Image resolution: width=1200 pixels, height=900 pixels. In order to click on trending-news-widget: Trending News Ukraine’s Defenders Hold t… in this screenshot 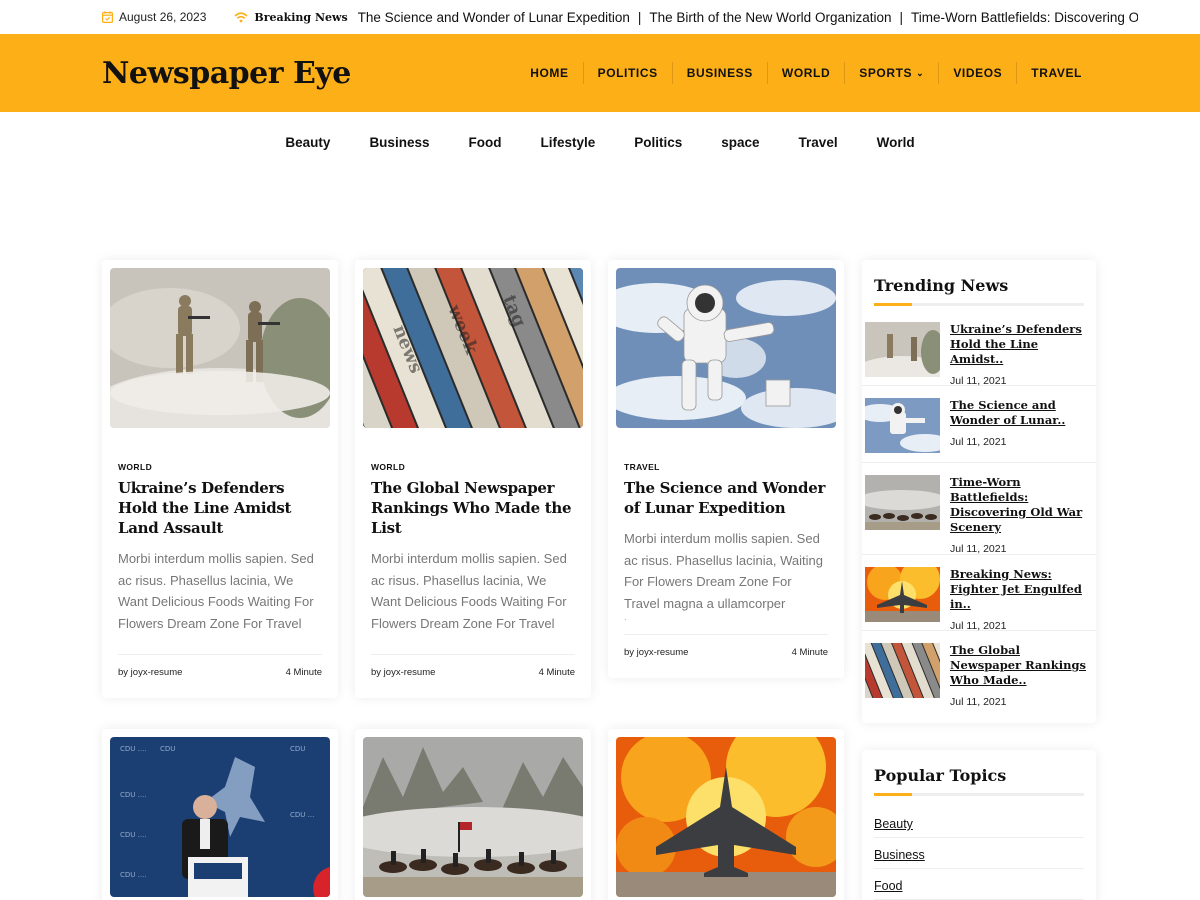, I will do `click(979, 491)`.